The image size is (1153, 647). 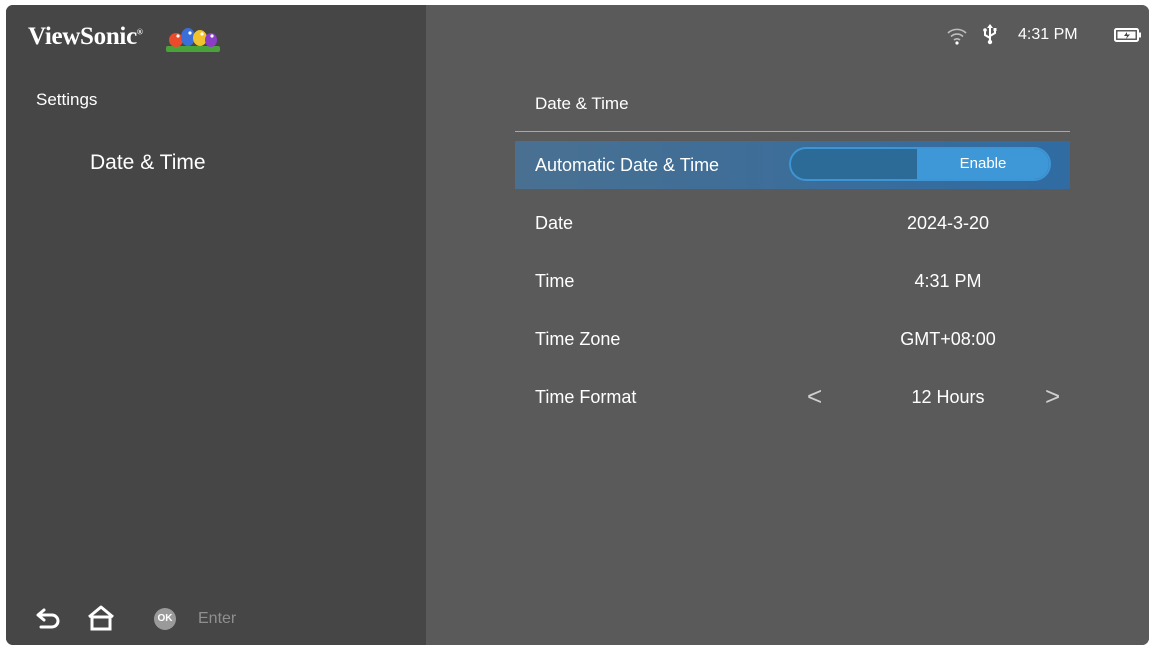 What do you see at coordinates (582, 103) in the screenshot?
I see `page-title: Date & Time` at bounding box center [582, 103].